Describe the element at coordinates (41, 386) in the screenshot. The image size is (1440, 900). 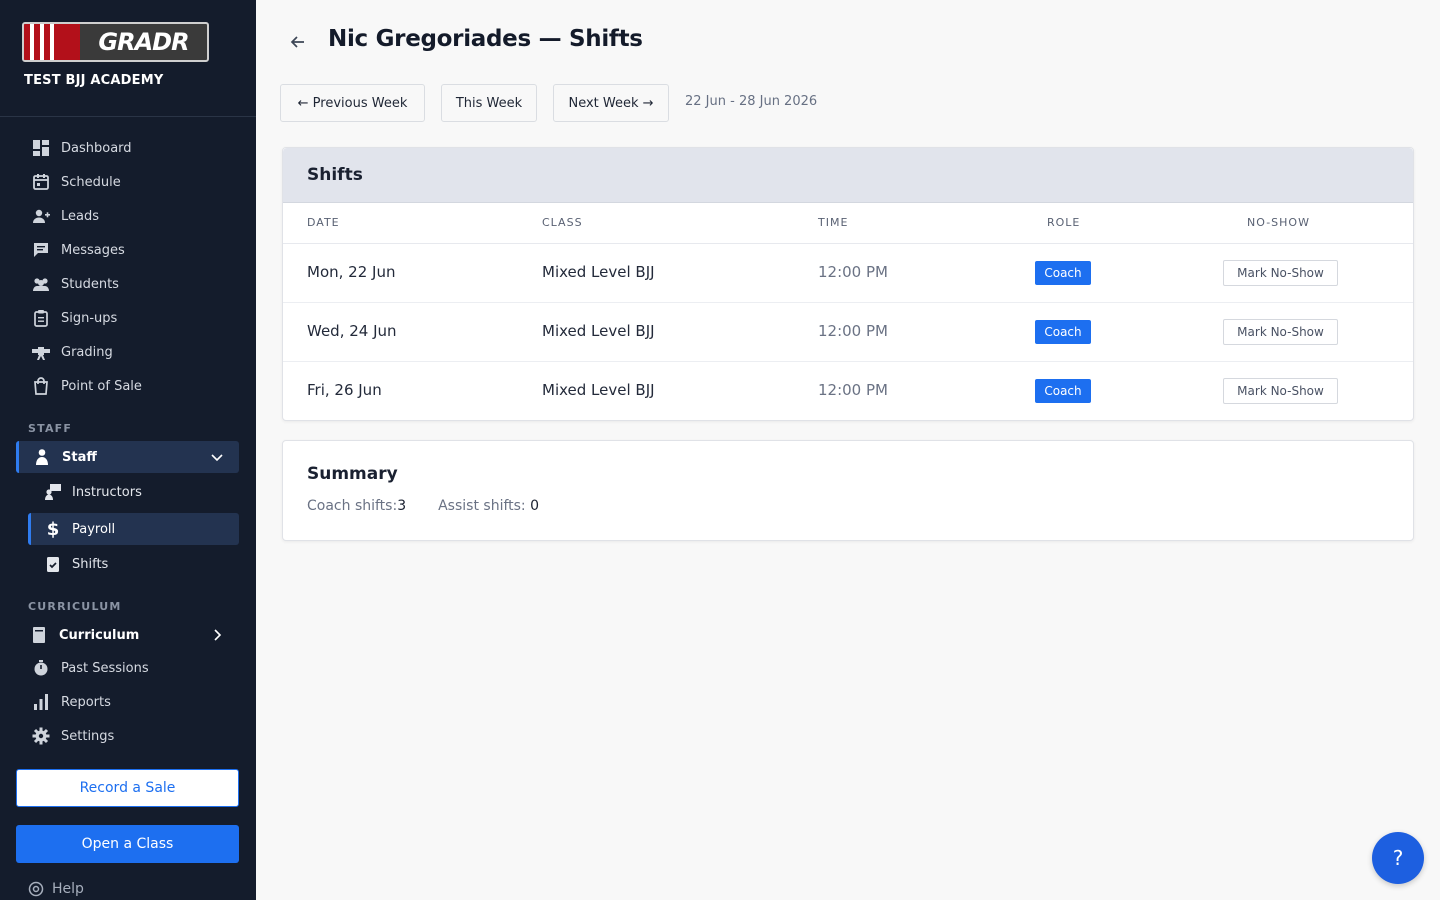
I see `bag-icon` at that location.